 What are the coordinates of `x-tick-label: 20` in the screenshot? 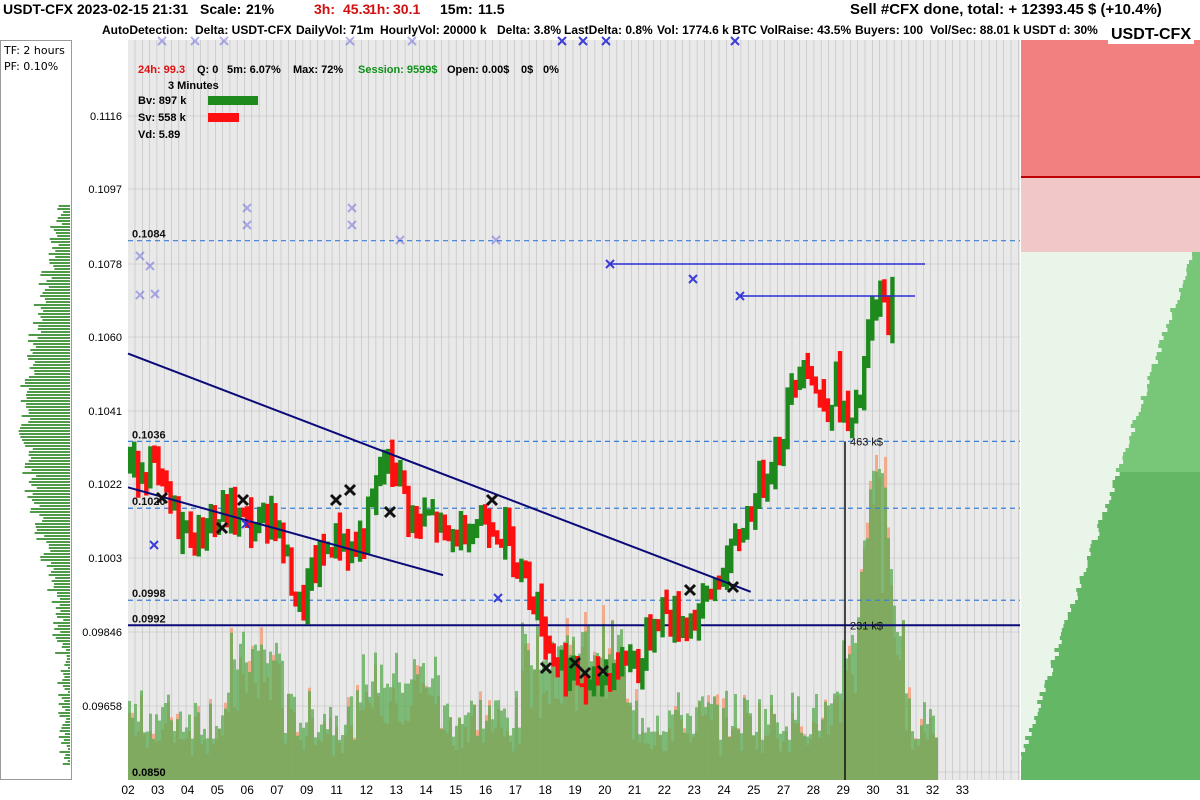 It's located at (605, 790).